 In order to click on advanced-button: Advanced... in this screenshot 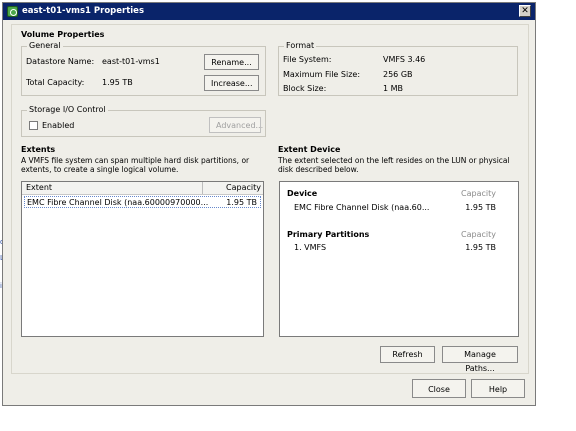, I will do `click(236, 125)`.